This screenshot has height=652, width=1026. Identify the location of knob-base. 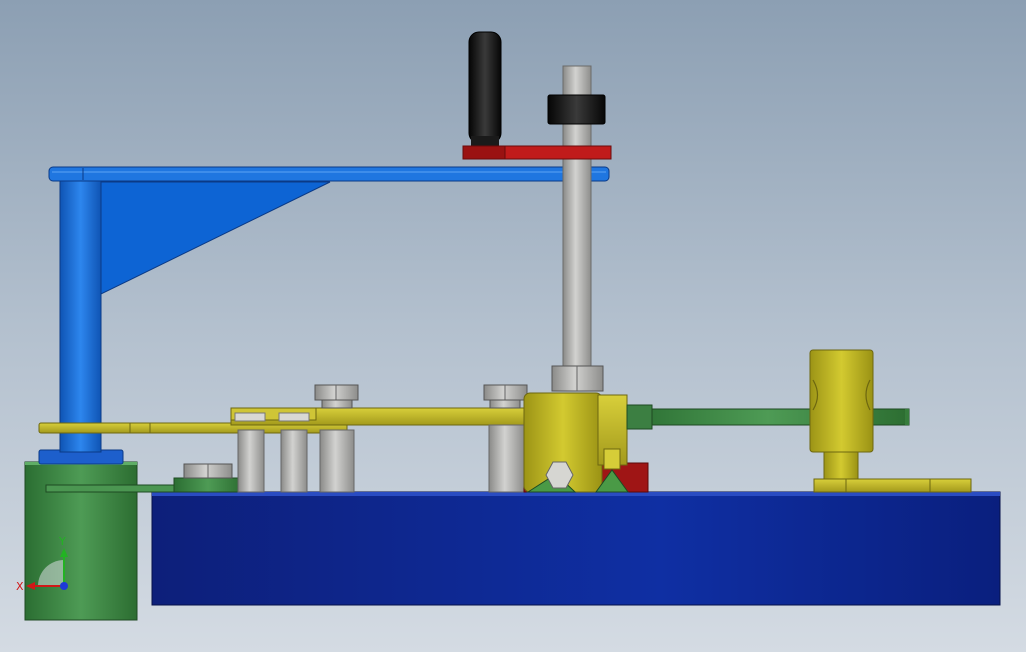
(485, 141).